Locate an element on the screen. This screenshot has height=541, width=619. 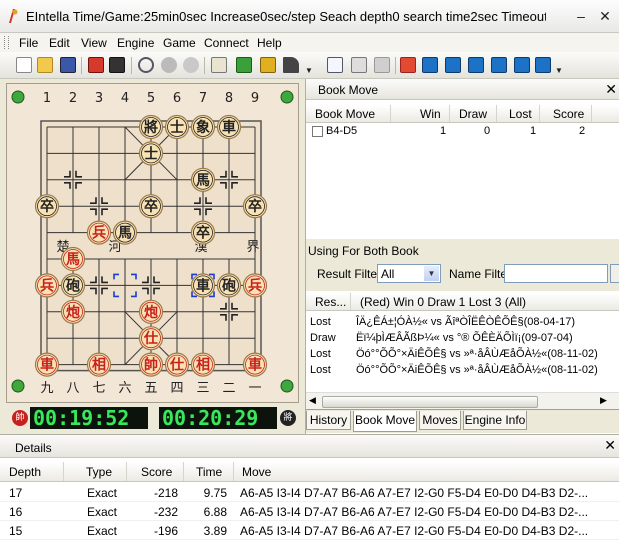
menu-game: Game is located at coordinates (179, 43).